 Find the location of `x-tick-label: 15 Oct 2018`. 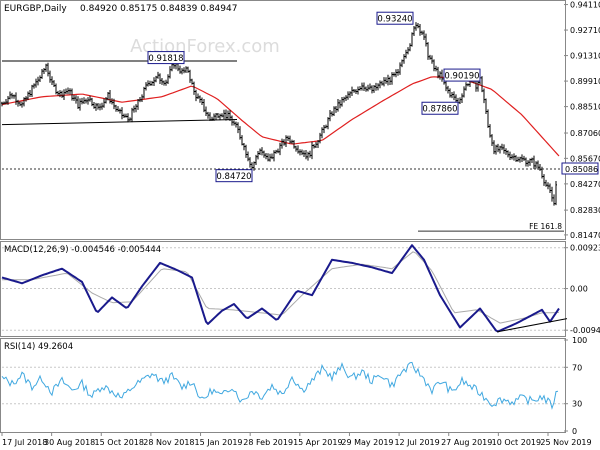

x-tick-label: 15 Oct 2018 is located at coordinates (119, 442).